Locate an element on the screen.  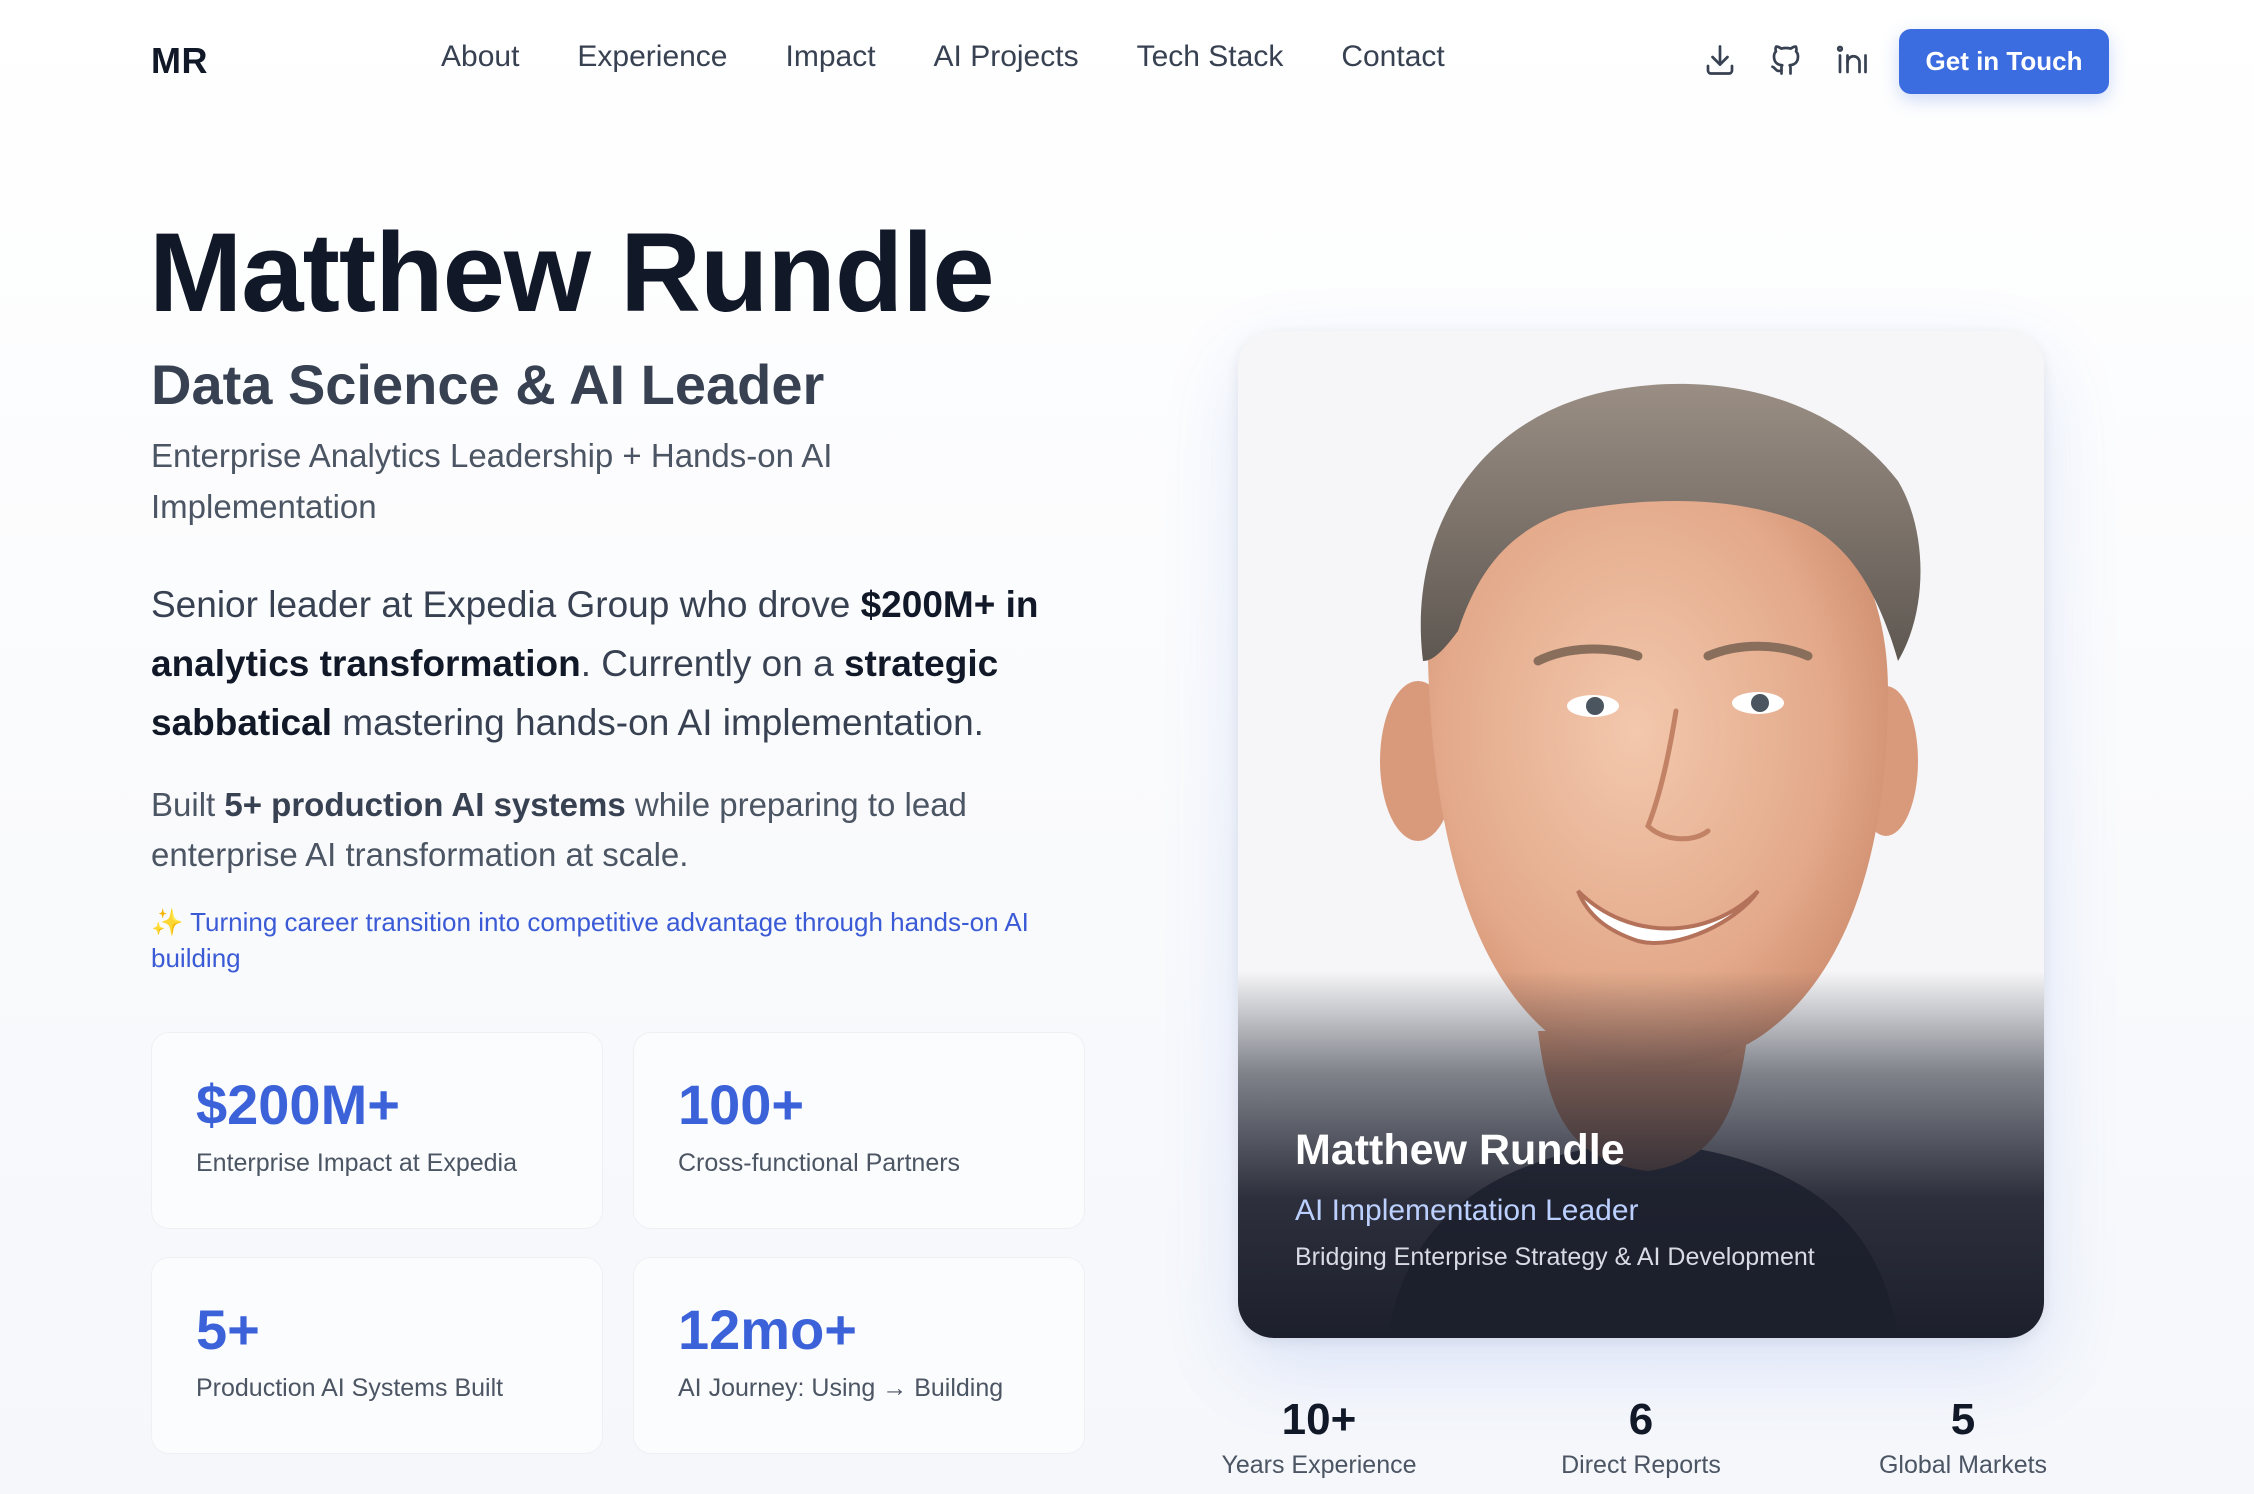
stat-card-impact: $200M+ Enterprise Impact at Expedia is located at coordinates (377, 1130).